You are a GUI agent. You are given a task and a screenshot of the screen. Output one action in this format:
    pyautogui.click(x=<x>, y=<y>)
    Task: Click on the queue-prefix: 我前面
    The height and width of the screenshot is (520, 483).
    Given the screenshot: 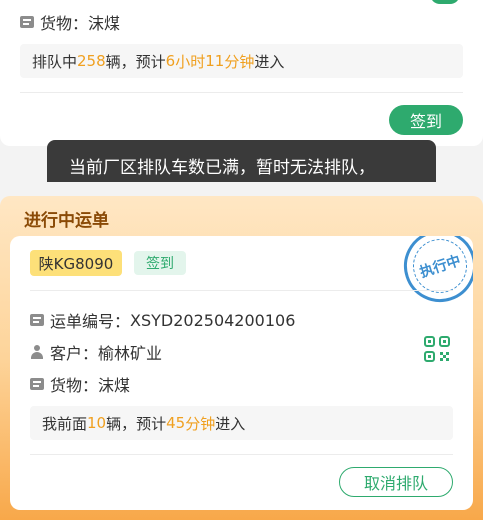 What is the action you would take?
    pyautogui.click(x=65, y=423)
    